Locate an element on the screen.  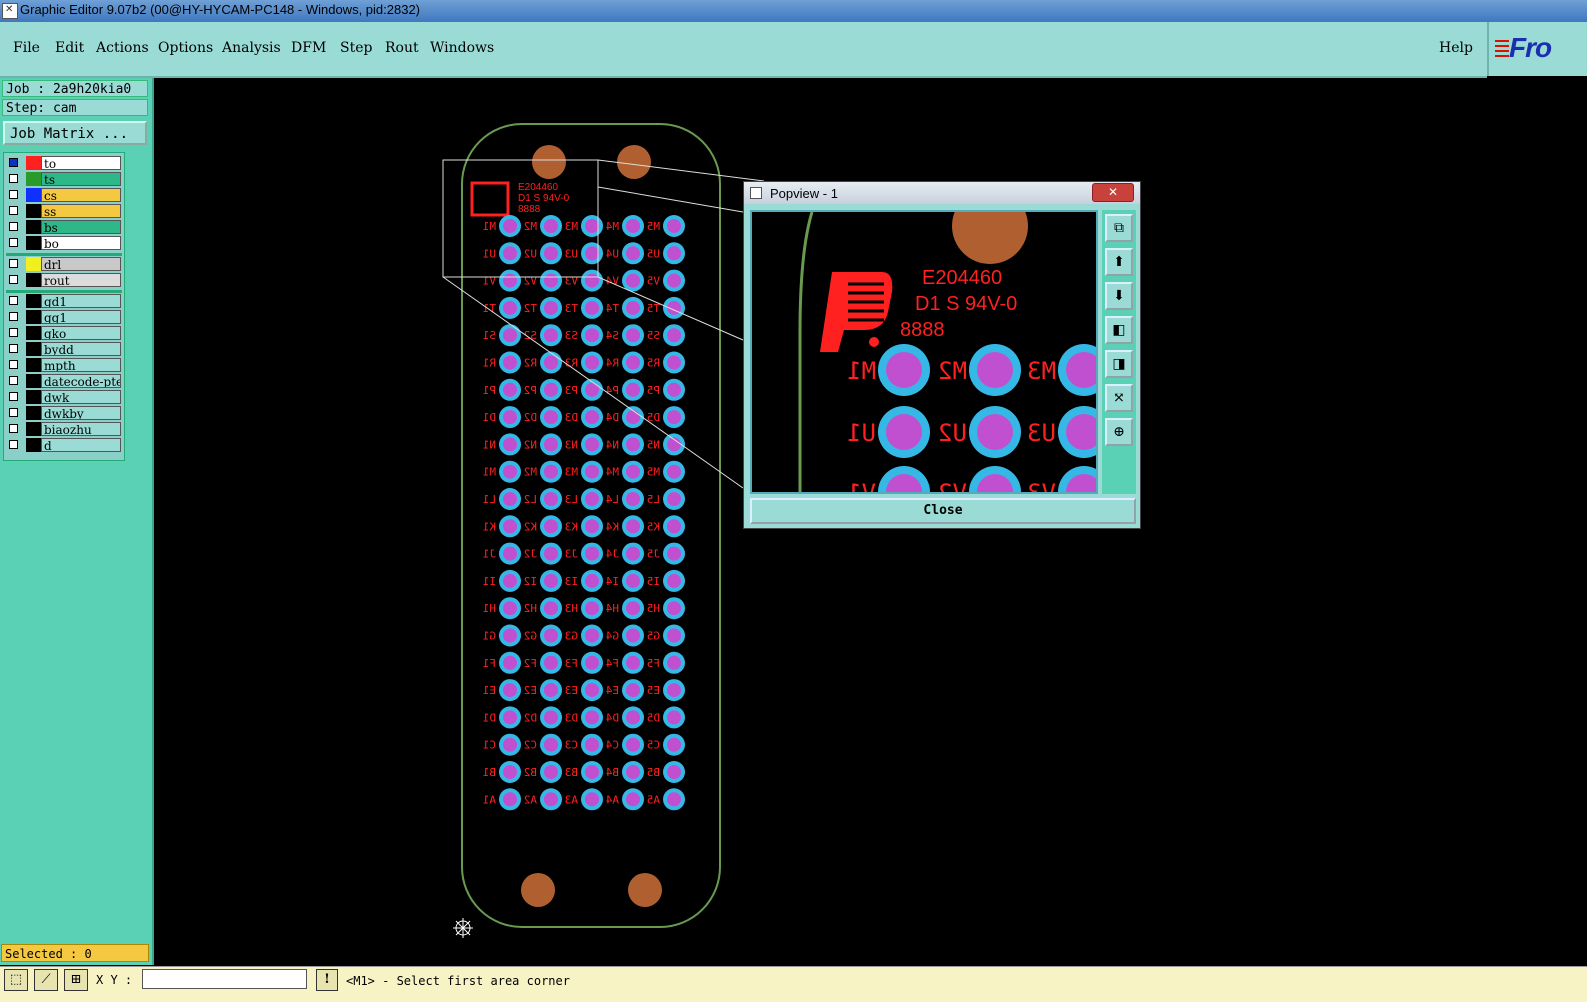
layer-row-to: to is located at coordinates (64, 163).